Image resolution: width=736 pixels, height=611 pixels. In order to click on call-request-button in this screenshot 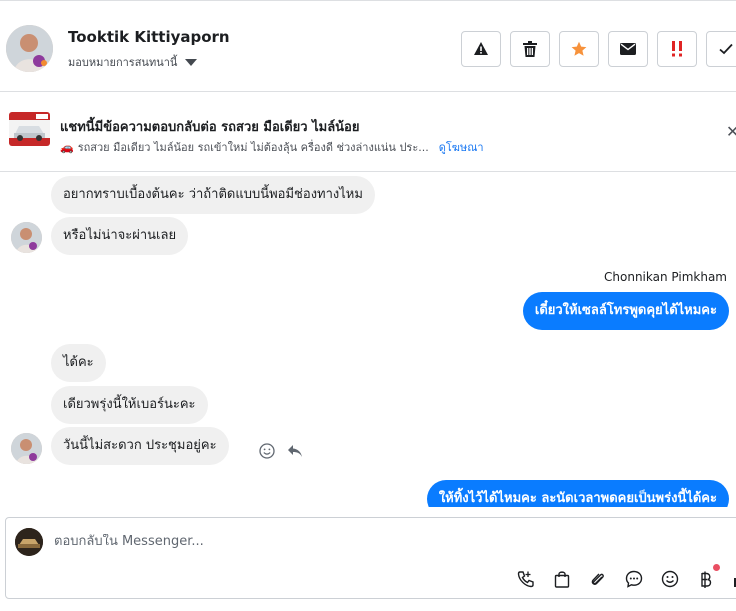, I will do `click(525, 578)`.